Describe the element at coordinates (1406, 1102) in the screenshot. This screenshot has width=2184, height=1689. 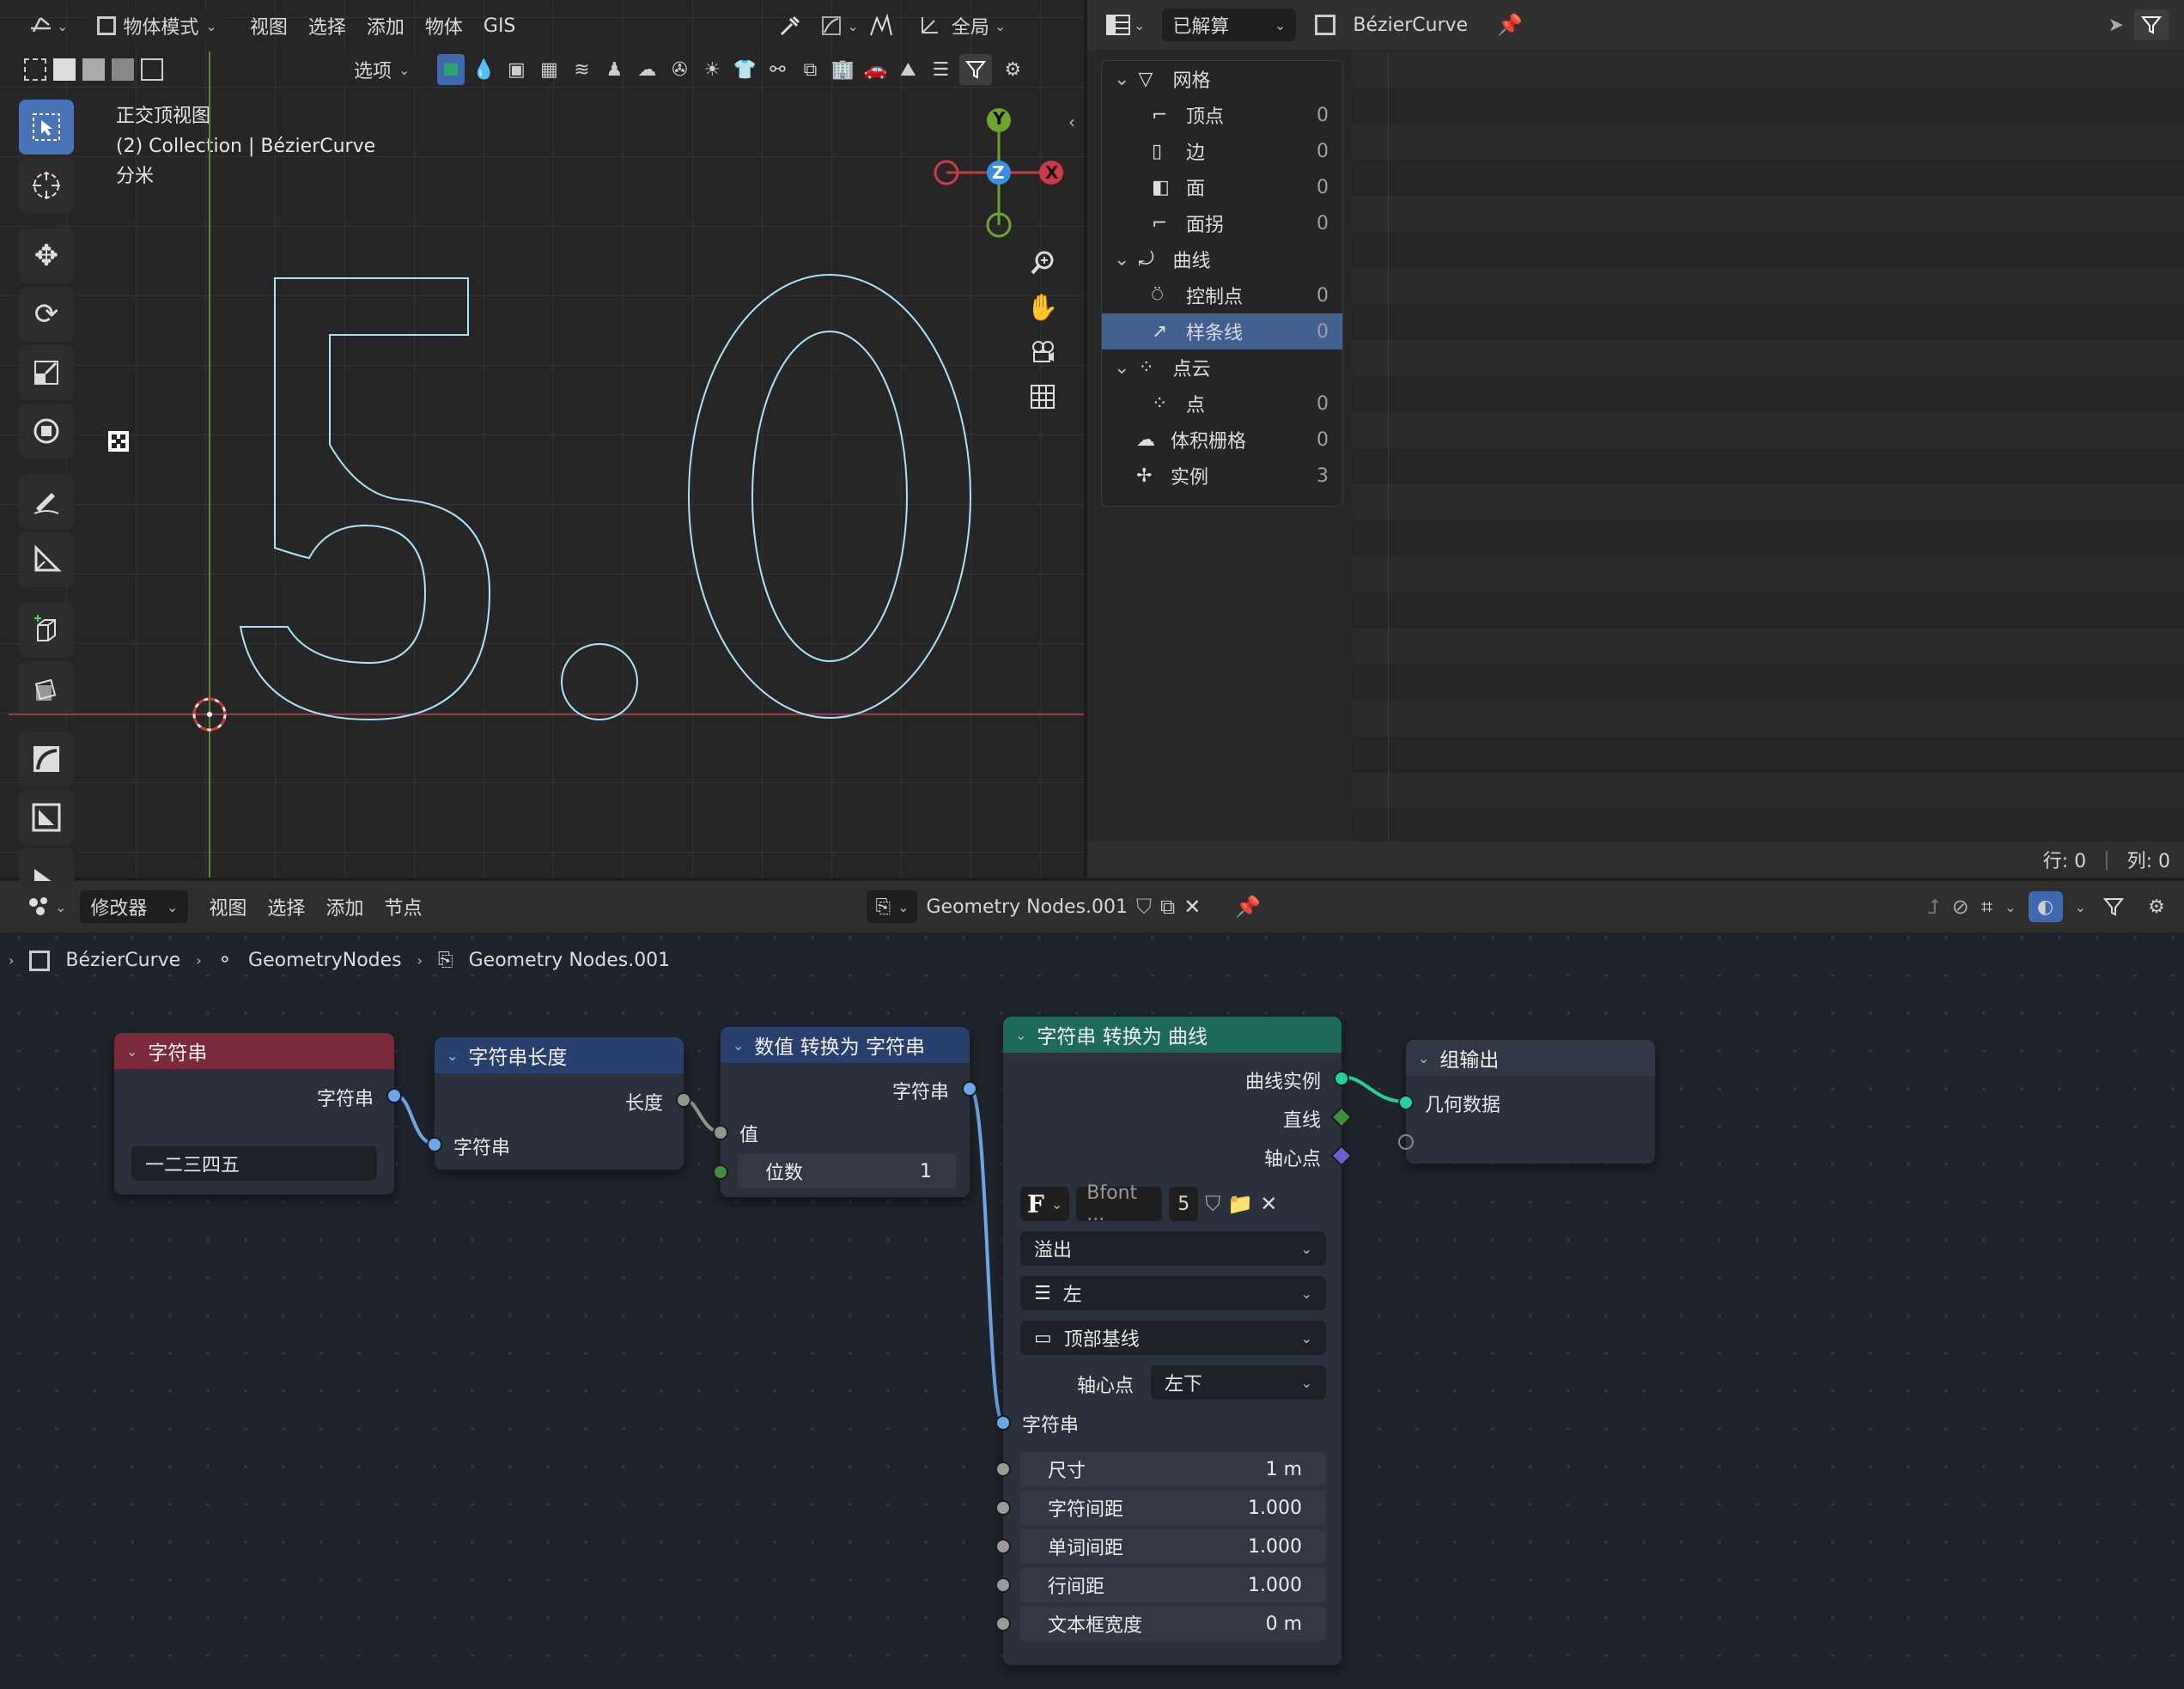
I see `geometry-input-socket` at that location.